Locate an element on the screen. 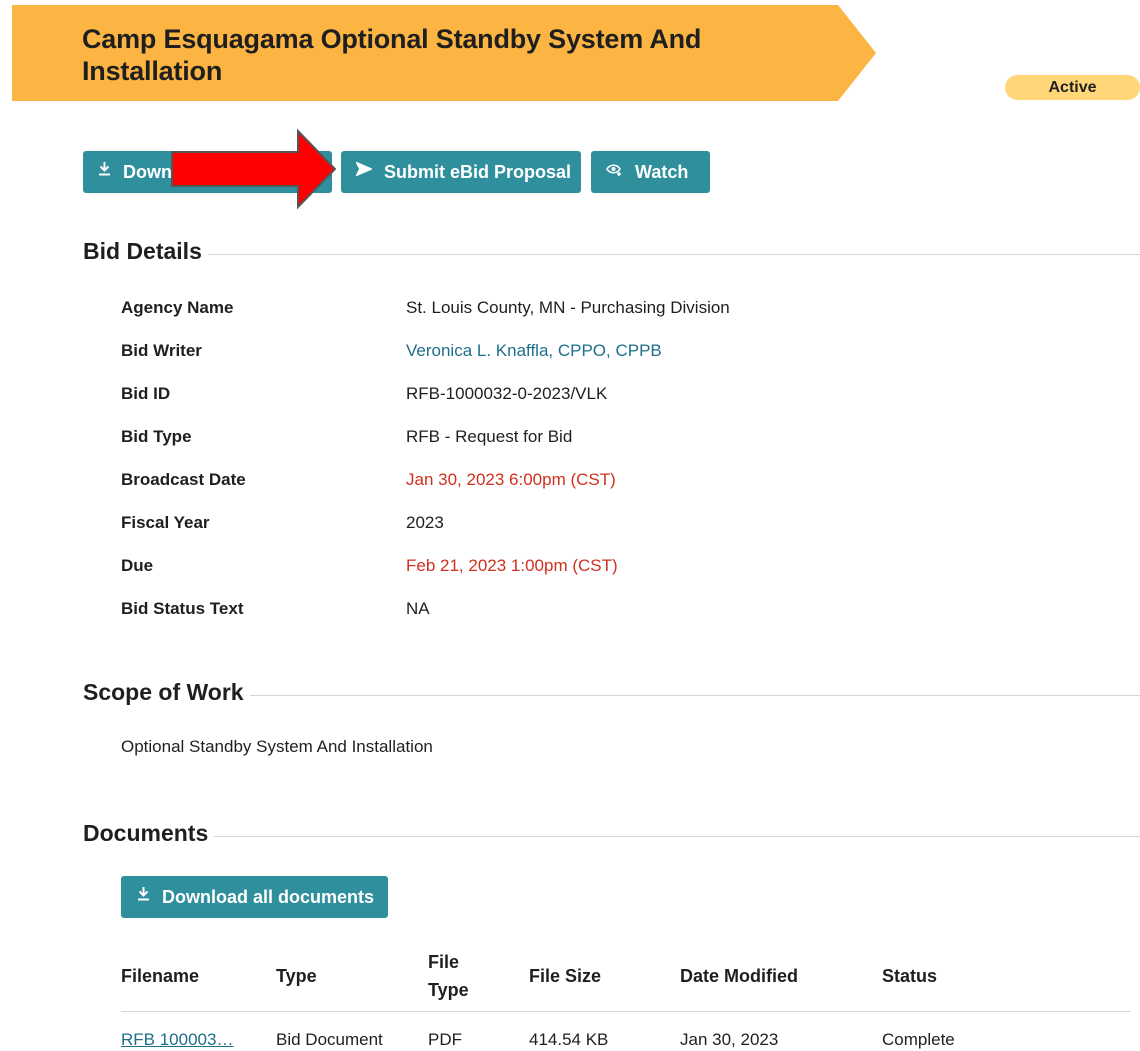  bid-details-heading-text: Bid Details is located at coordinates (142, 251).